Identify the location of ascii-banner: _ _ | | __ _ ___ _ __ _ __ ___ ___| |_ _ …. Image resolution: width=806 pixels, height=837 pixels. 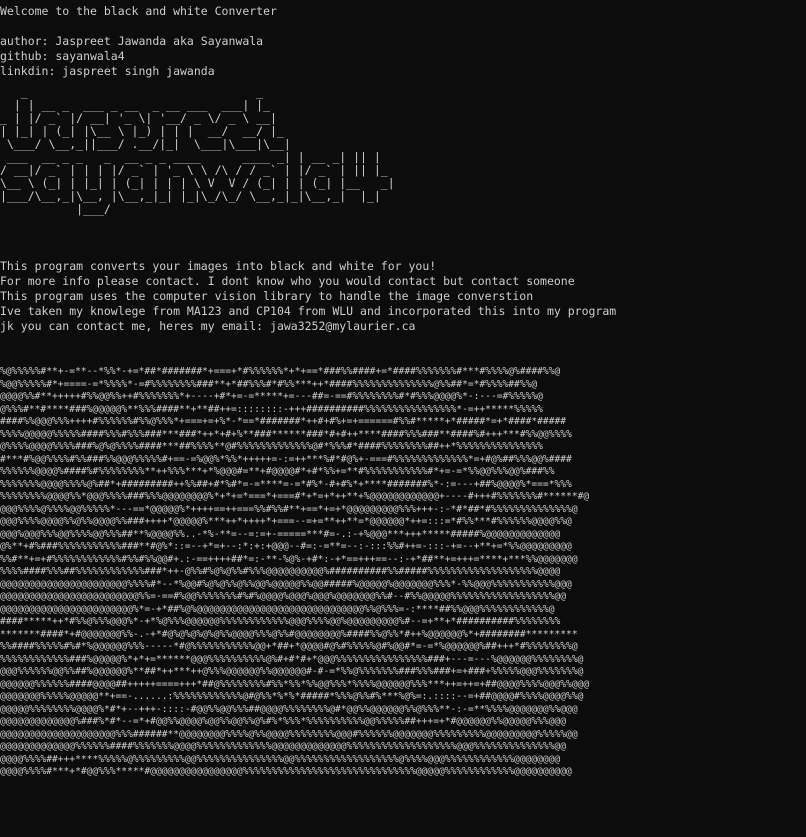
(197, 151).